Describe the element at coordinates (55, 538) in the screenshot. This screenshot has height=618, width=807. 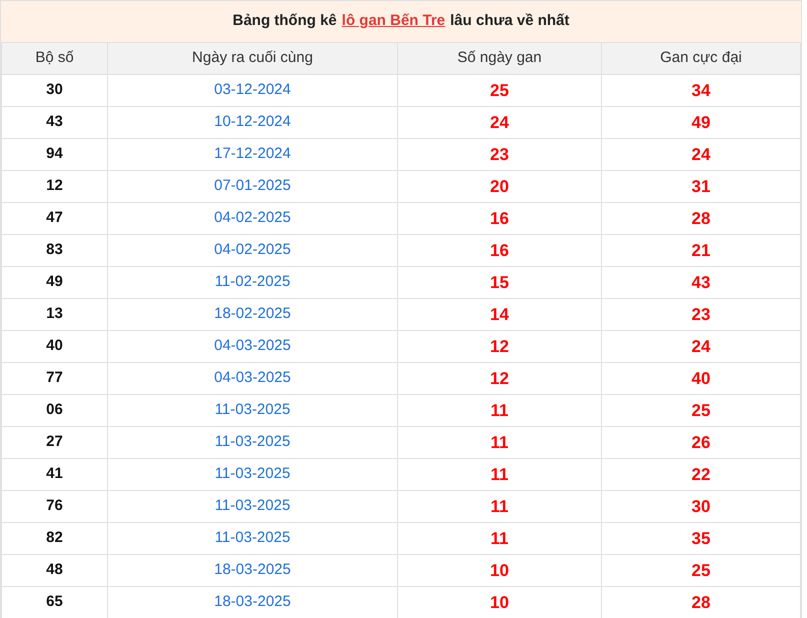
I see `number-cell: 82` at that location.